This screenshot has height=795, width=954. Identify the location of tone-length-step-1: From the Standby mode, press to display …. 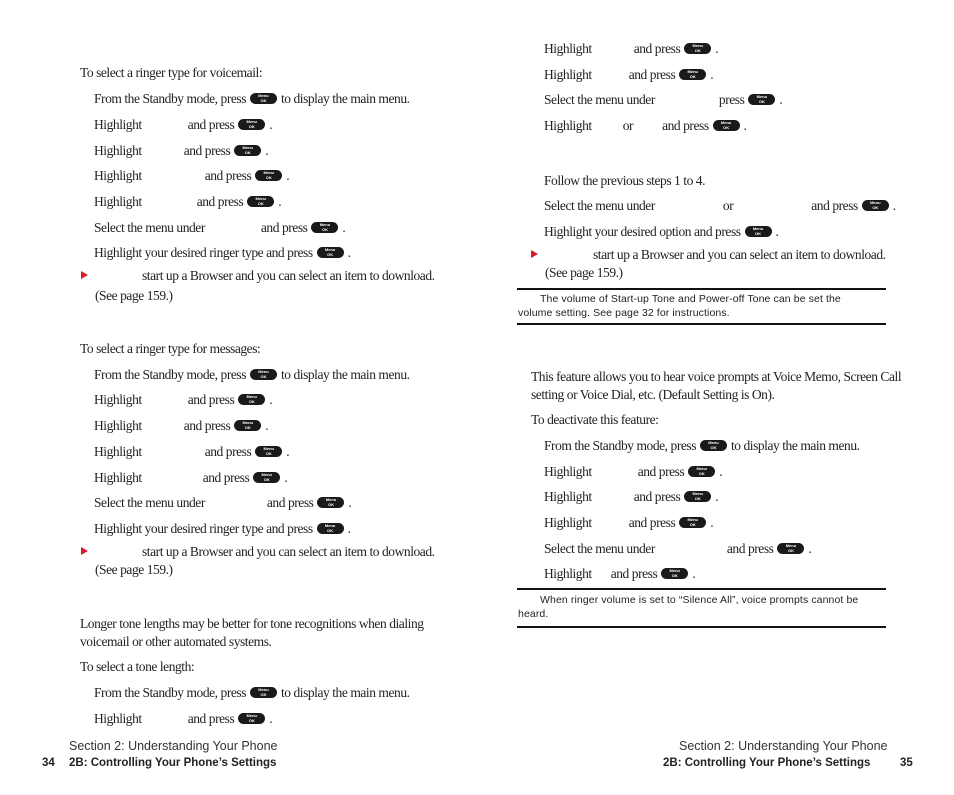
(252, 693).